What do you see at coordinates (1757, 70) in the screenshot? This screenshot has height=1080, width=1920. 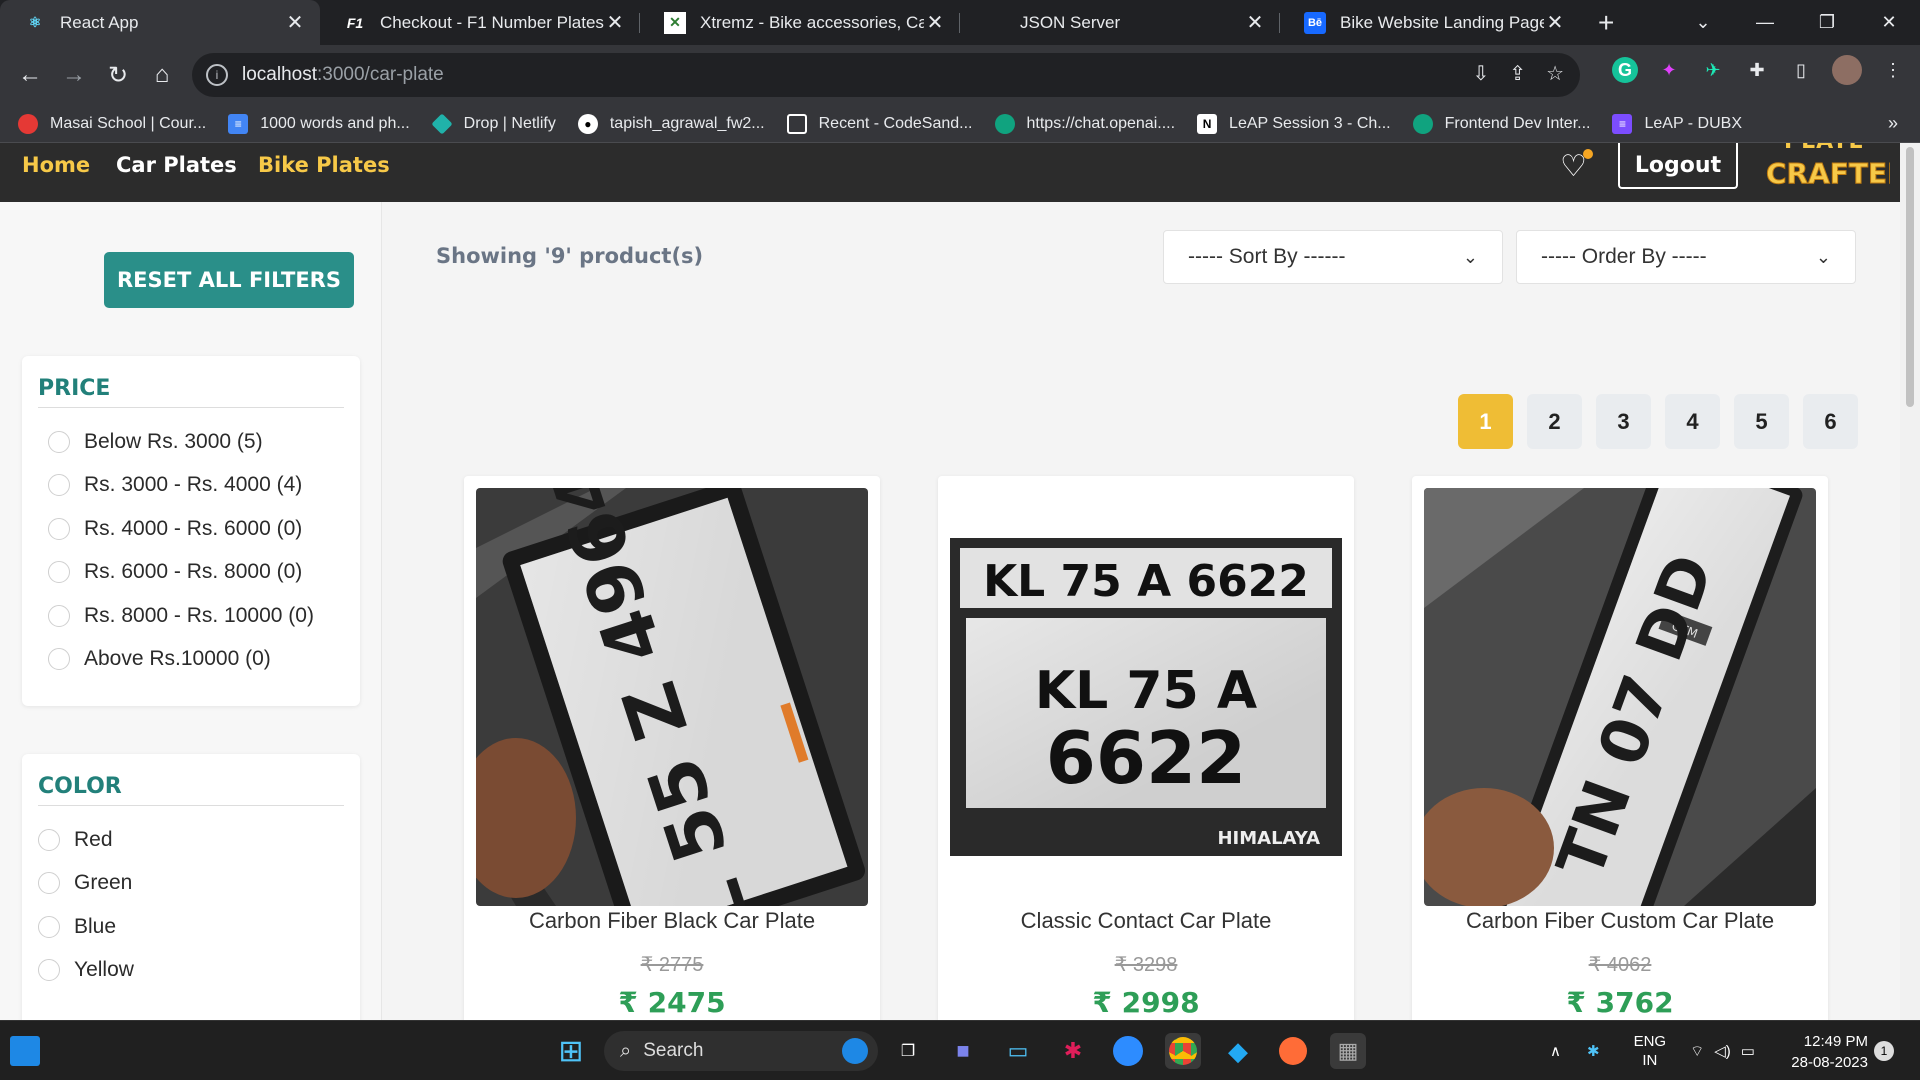 I see `extensions-icon: ✚` at bounding box center [1757, 70].